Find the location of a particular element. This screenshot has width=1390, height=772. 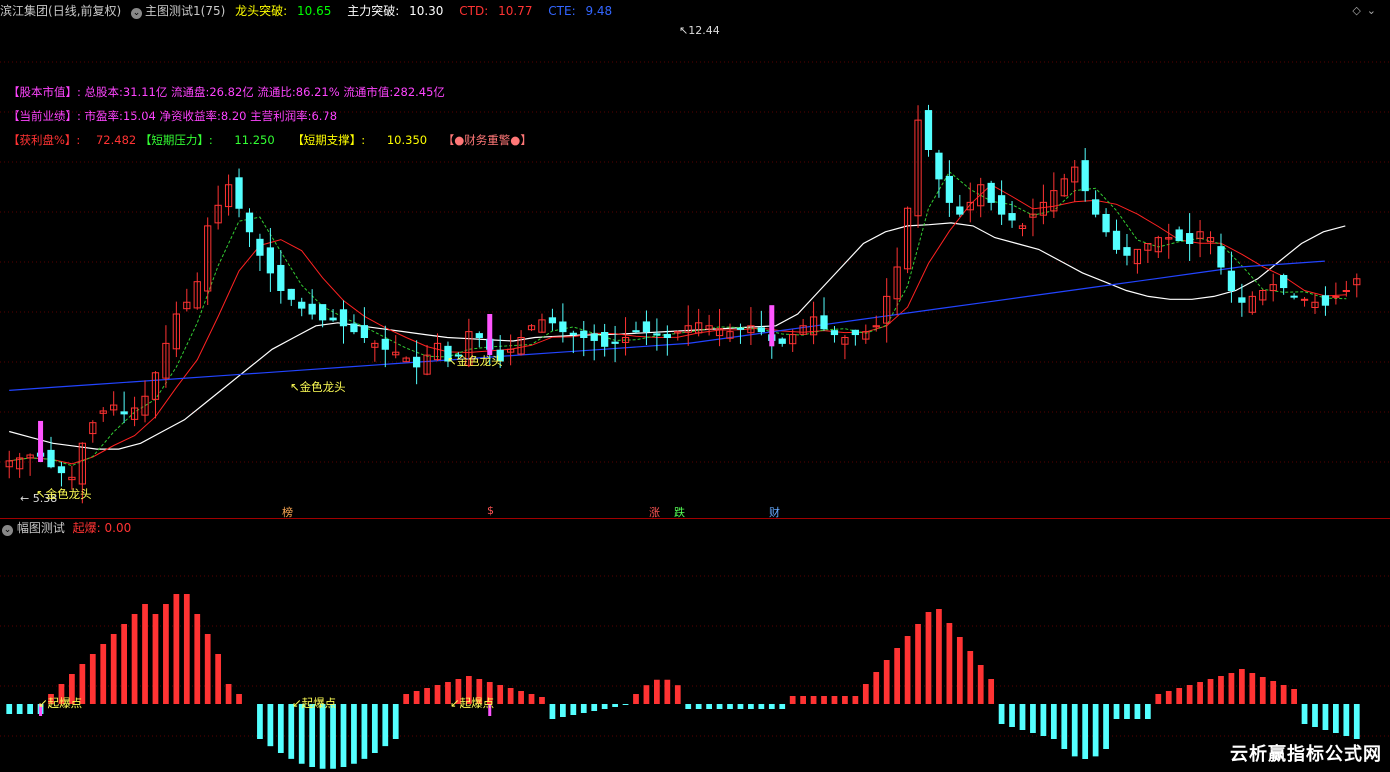

diamond-icon: ◇ is located at coordinates (1359, 10).